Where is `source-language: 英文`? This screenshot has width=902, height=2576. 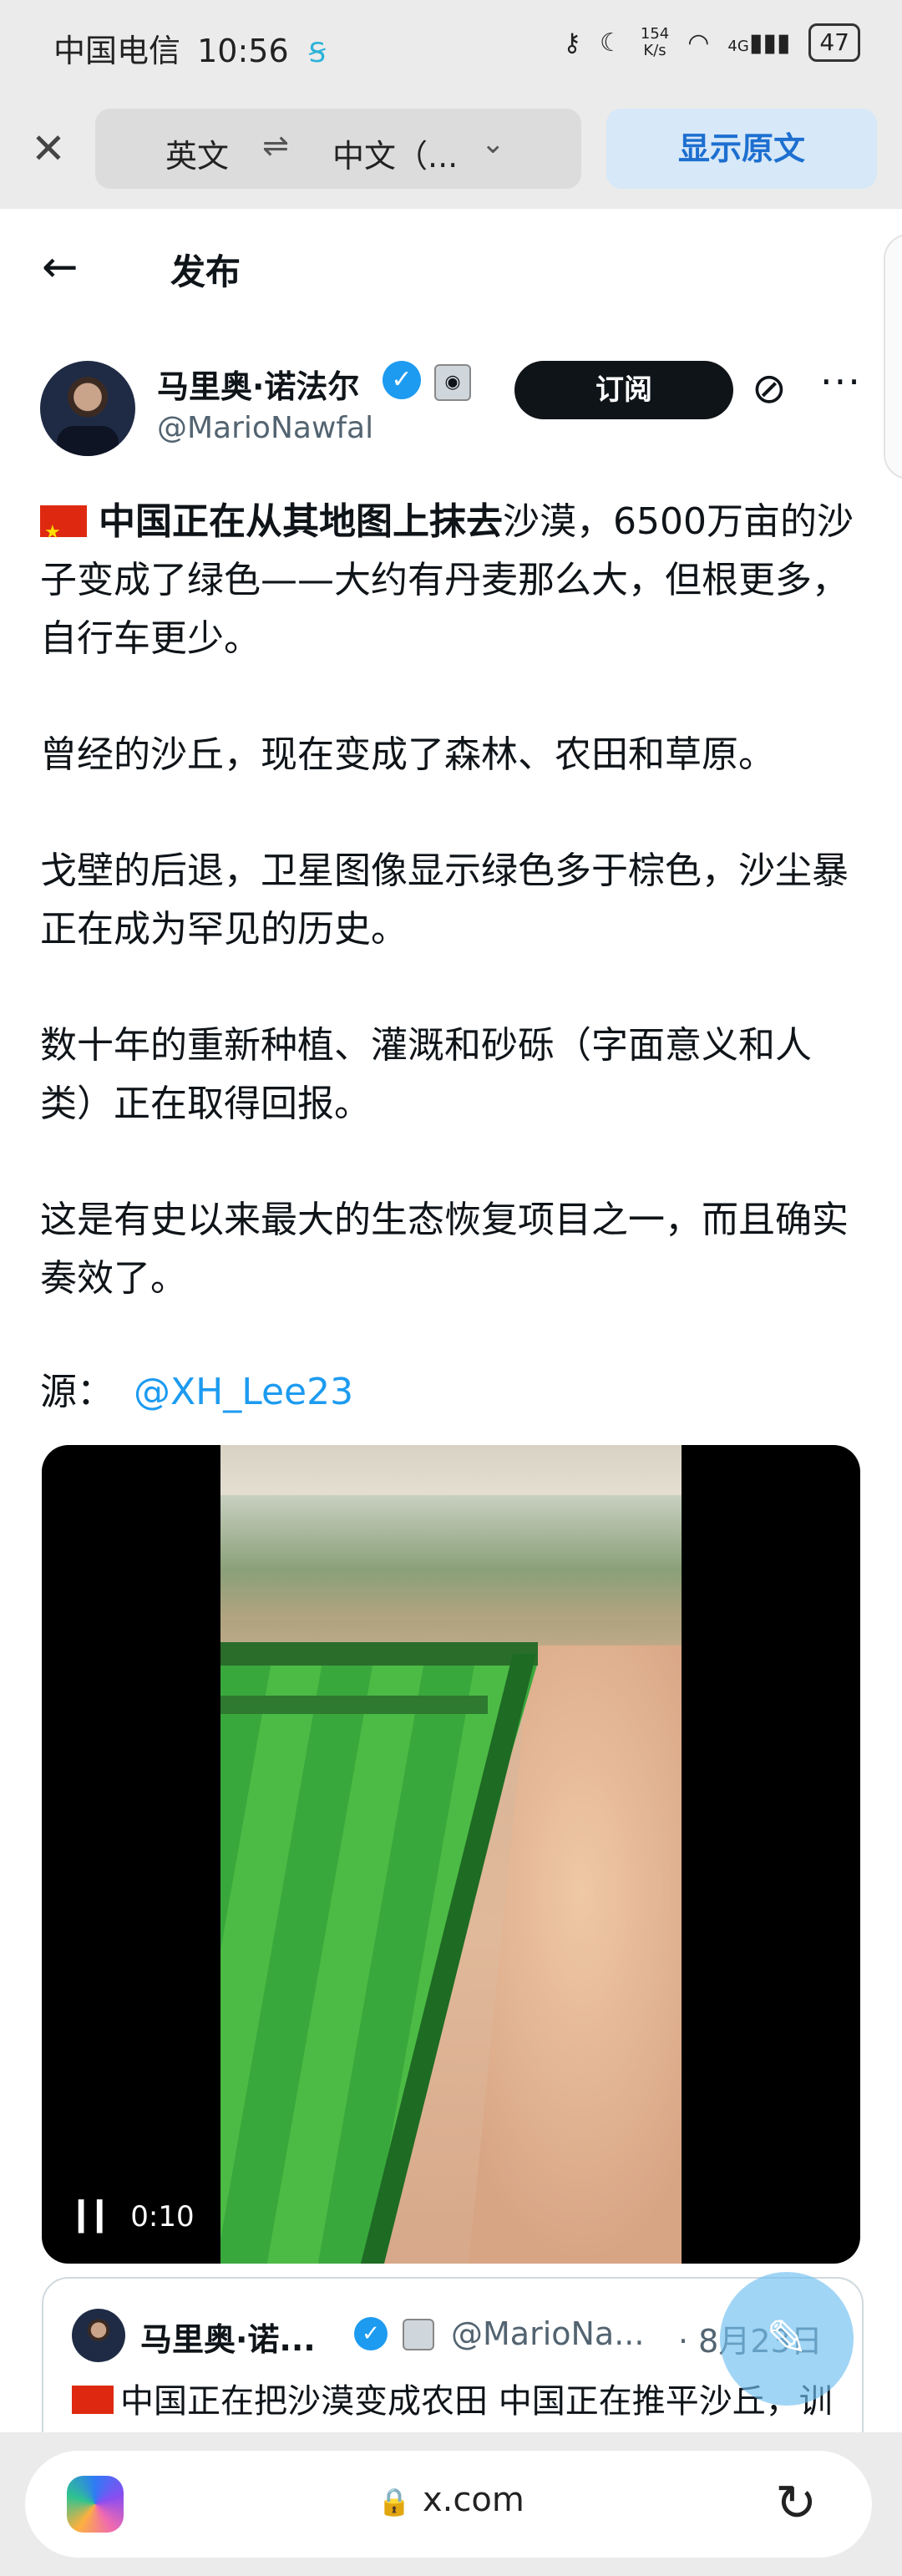
source-language: 英文 is located at coordinates (197, 153).